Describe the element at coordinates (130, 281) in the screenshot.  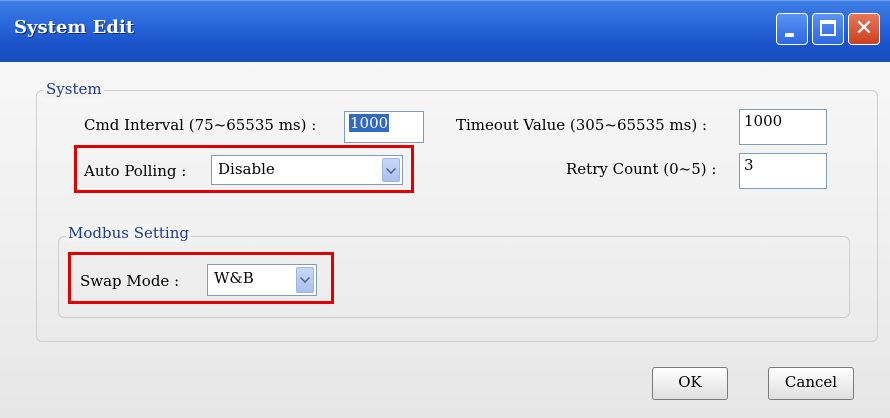
I see `swap-mode-label: Swap Mode :` at that location.